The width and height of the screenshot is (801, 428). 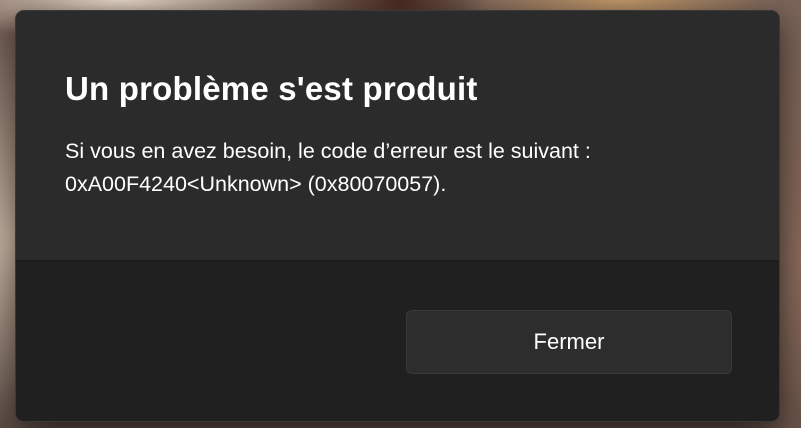 What do you see at coordinates (256, 184) in the screenshot?
I see `error-code-text: 0xA00F4240<Unknown> (0x80070057).` at bounding box center [256, 184].